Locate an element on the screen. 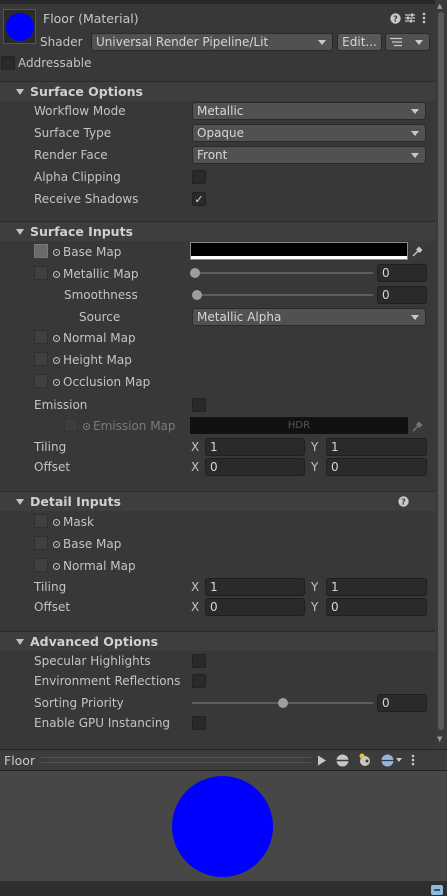  inspector-scrollbar-thumb is located at coordinates (441, 371).